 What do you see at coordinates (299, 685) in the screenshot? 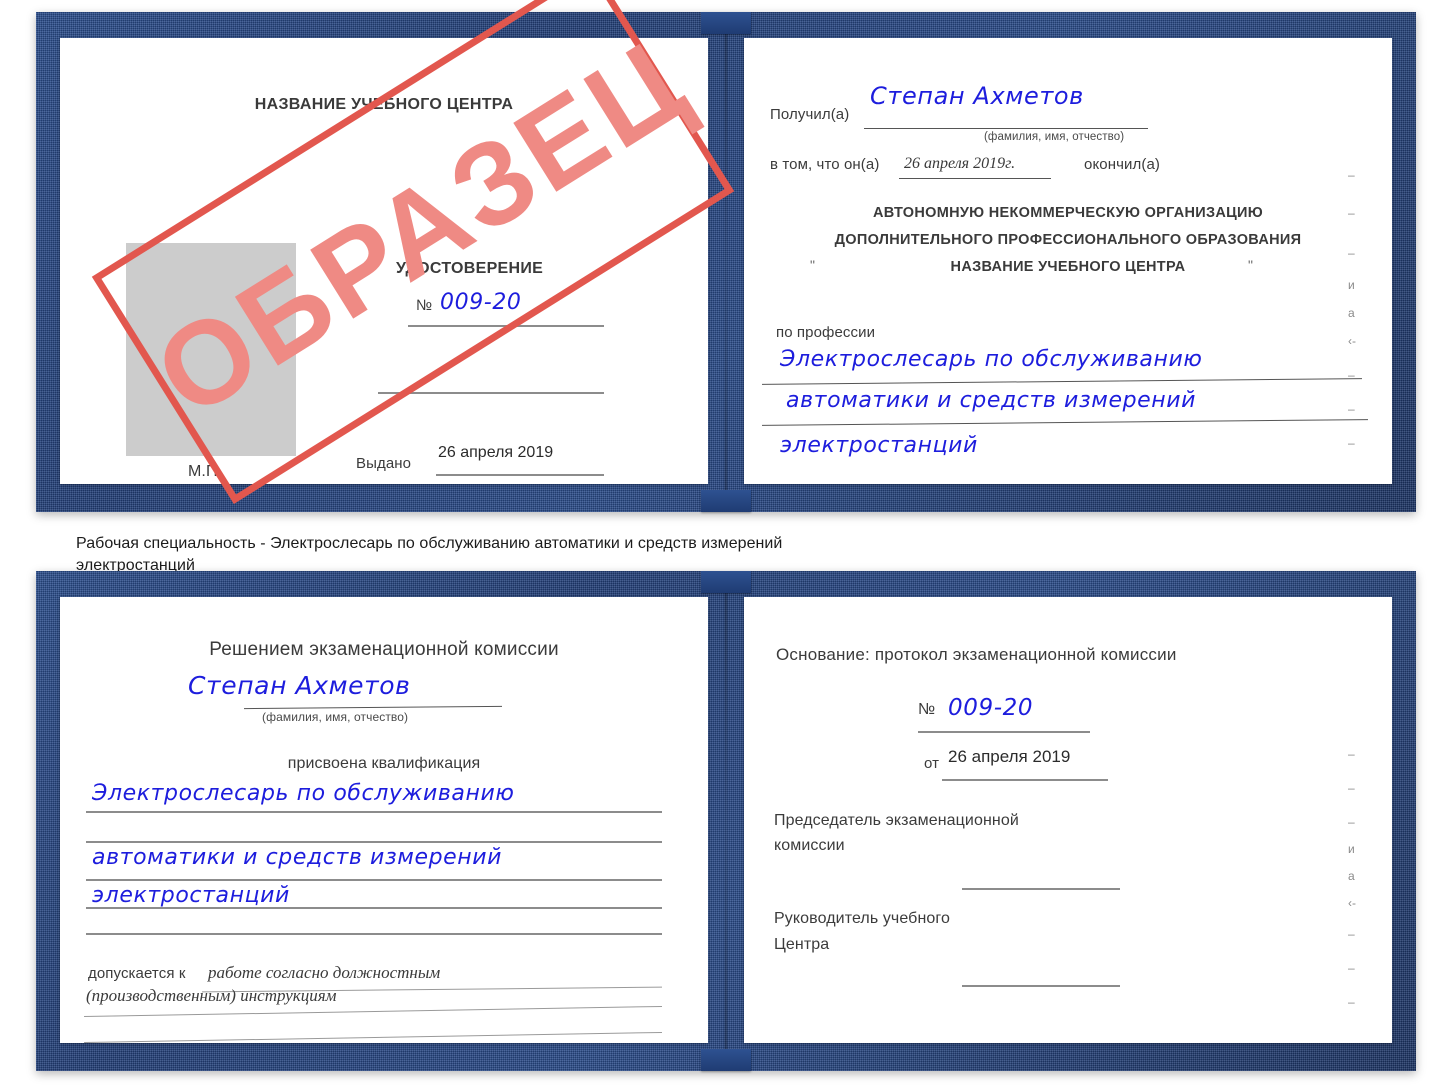
I see `student-name-value: Степан Ахметов` at bounding box center [299, 685].